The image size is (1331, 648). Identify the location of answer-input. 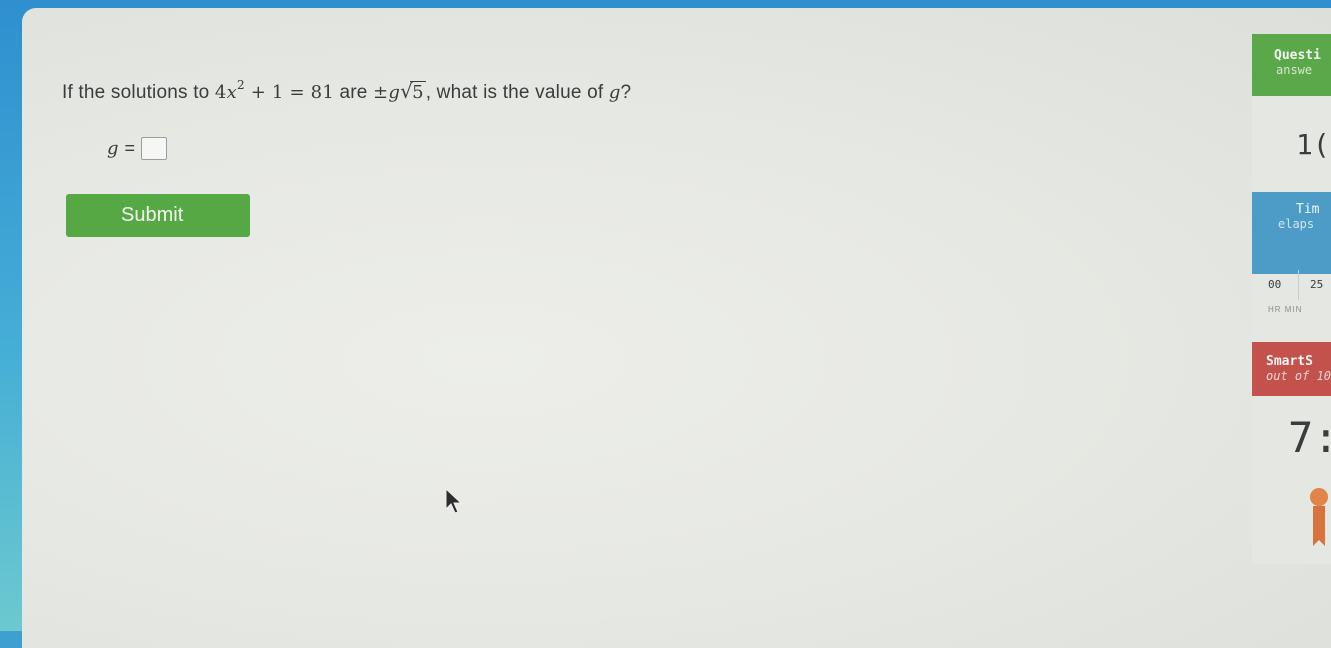
(154, 148).